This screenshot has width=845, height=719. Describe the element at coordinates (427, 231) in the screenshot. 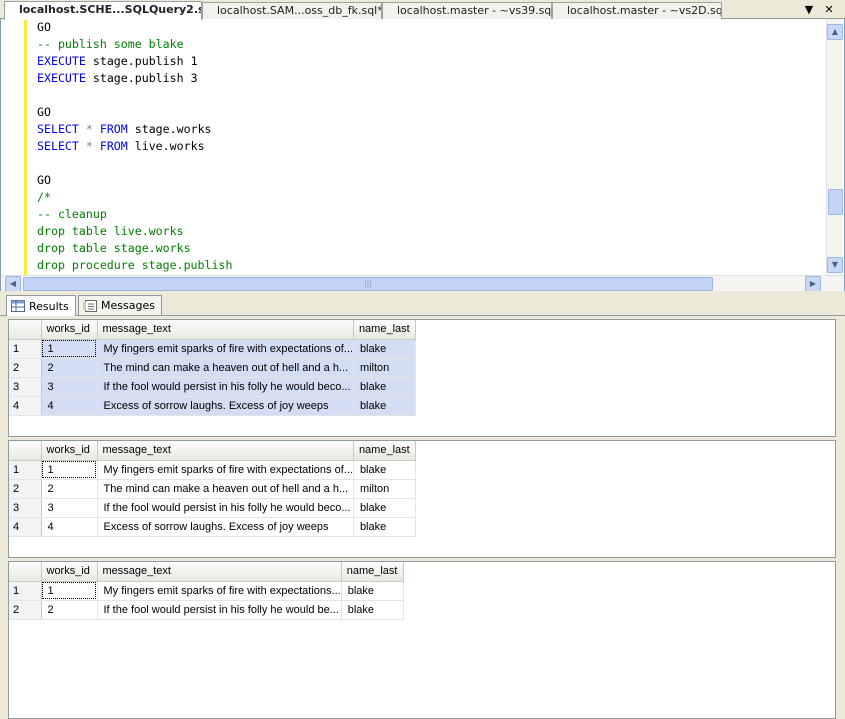

I see `code-line: drop table live.works` at that location.